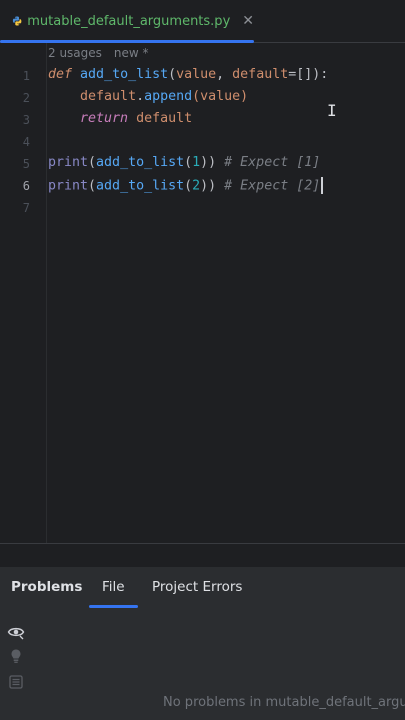 The height and width of the screenshot is (720, 405). What do you see at coordinates (47, 587) in the screenshot?
I see `problems-title: Problems` at bounding box center [47, 587].